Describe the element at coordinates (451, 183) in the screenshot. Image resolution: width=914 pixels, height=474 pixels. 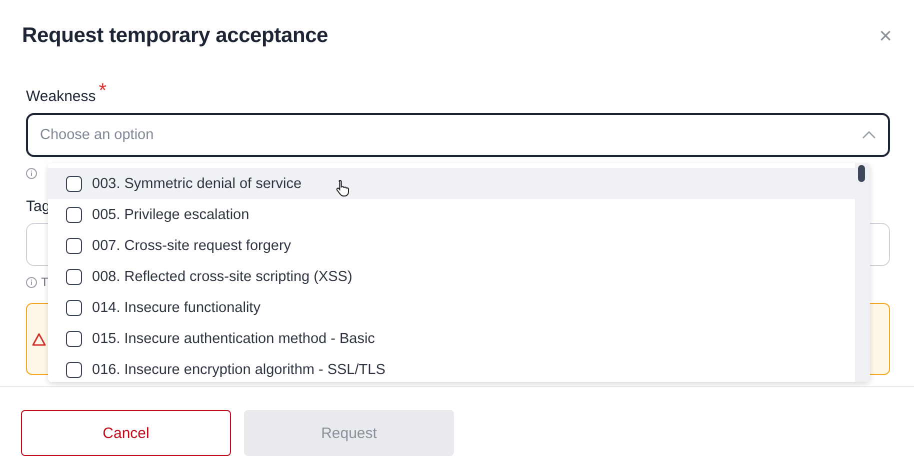
I see `dropdown-option: 003. Symmetric denial of service` at that location.